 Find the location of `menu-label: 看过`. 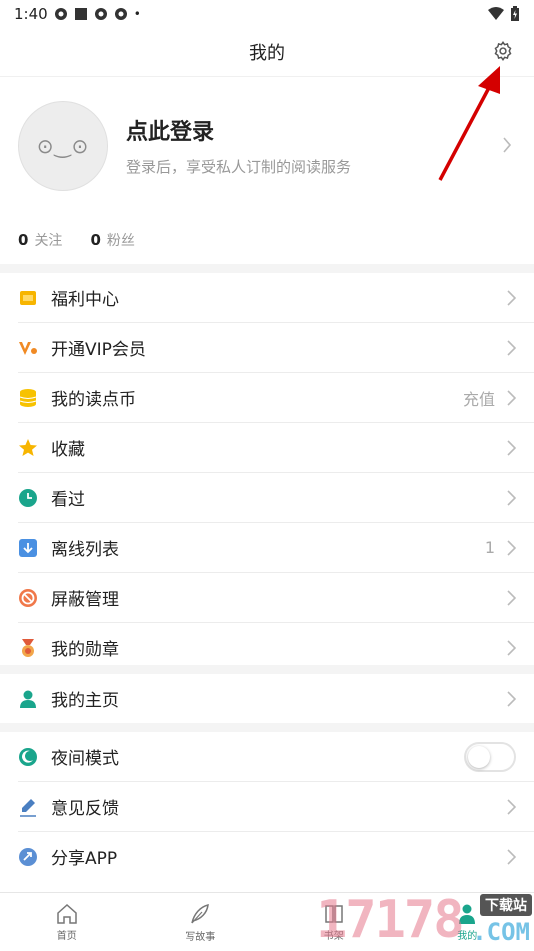

menu-label: 看过 is located at coordinates (68, 497).